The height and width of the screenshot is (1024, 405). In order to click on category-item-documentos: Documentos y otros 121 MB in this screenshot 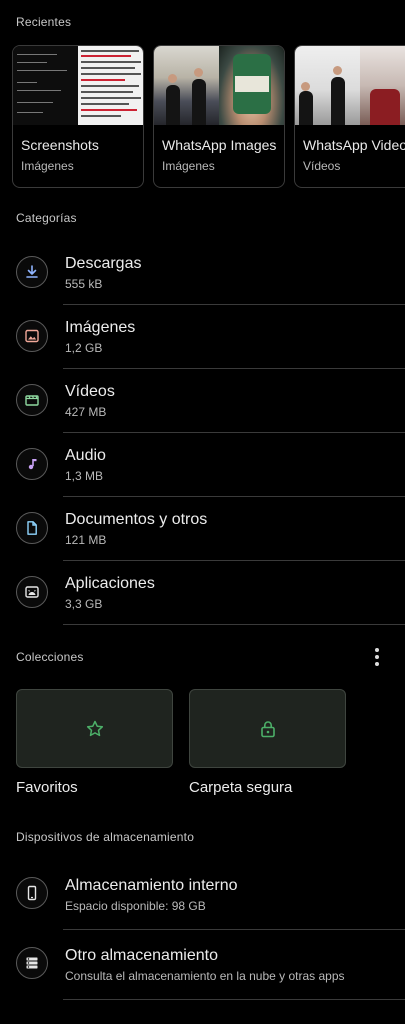, I will do `click(202, 528)`.